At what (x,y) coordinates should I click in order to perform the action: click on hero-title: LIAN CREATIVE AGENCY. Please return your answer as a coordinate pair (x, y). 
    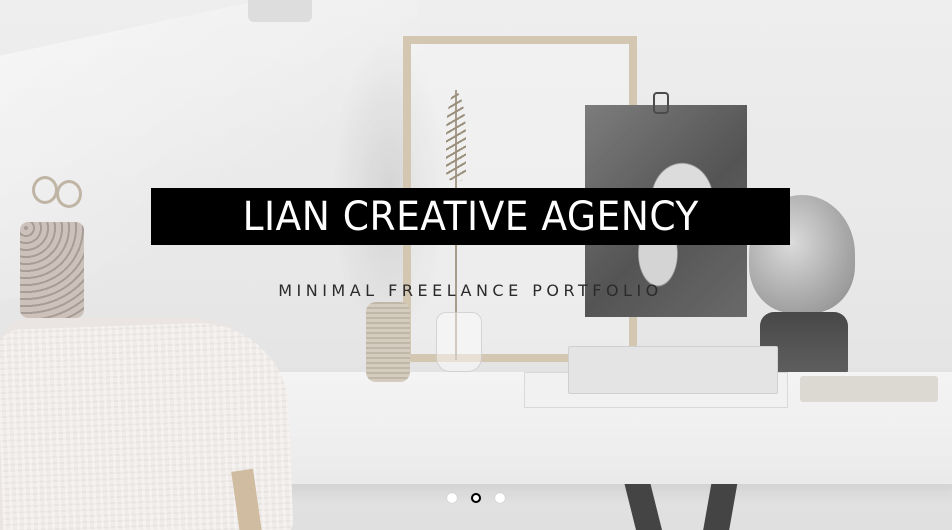
    Looking at the image, I should click on (470, 216).